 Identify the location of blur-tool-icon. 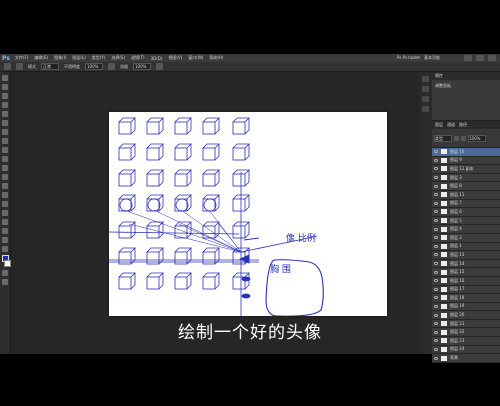
(5, 186).